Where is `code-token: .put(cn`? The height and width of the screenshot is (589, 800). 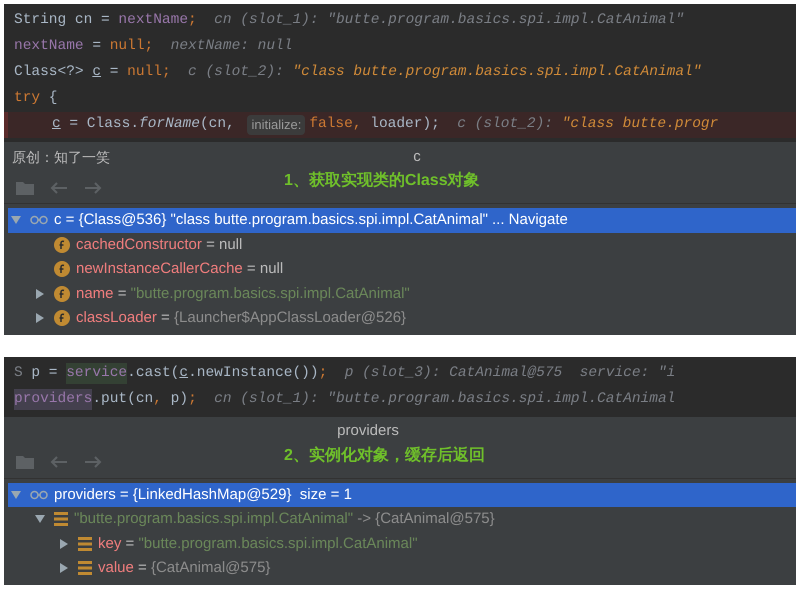
code-token: .put(cn is located at coordinates (123, 399).